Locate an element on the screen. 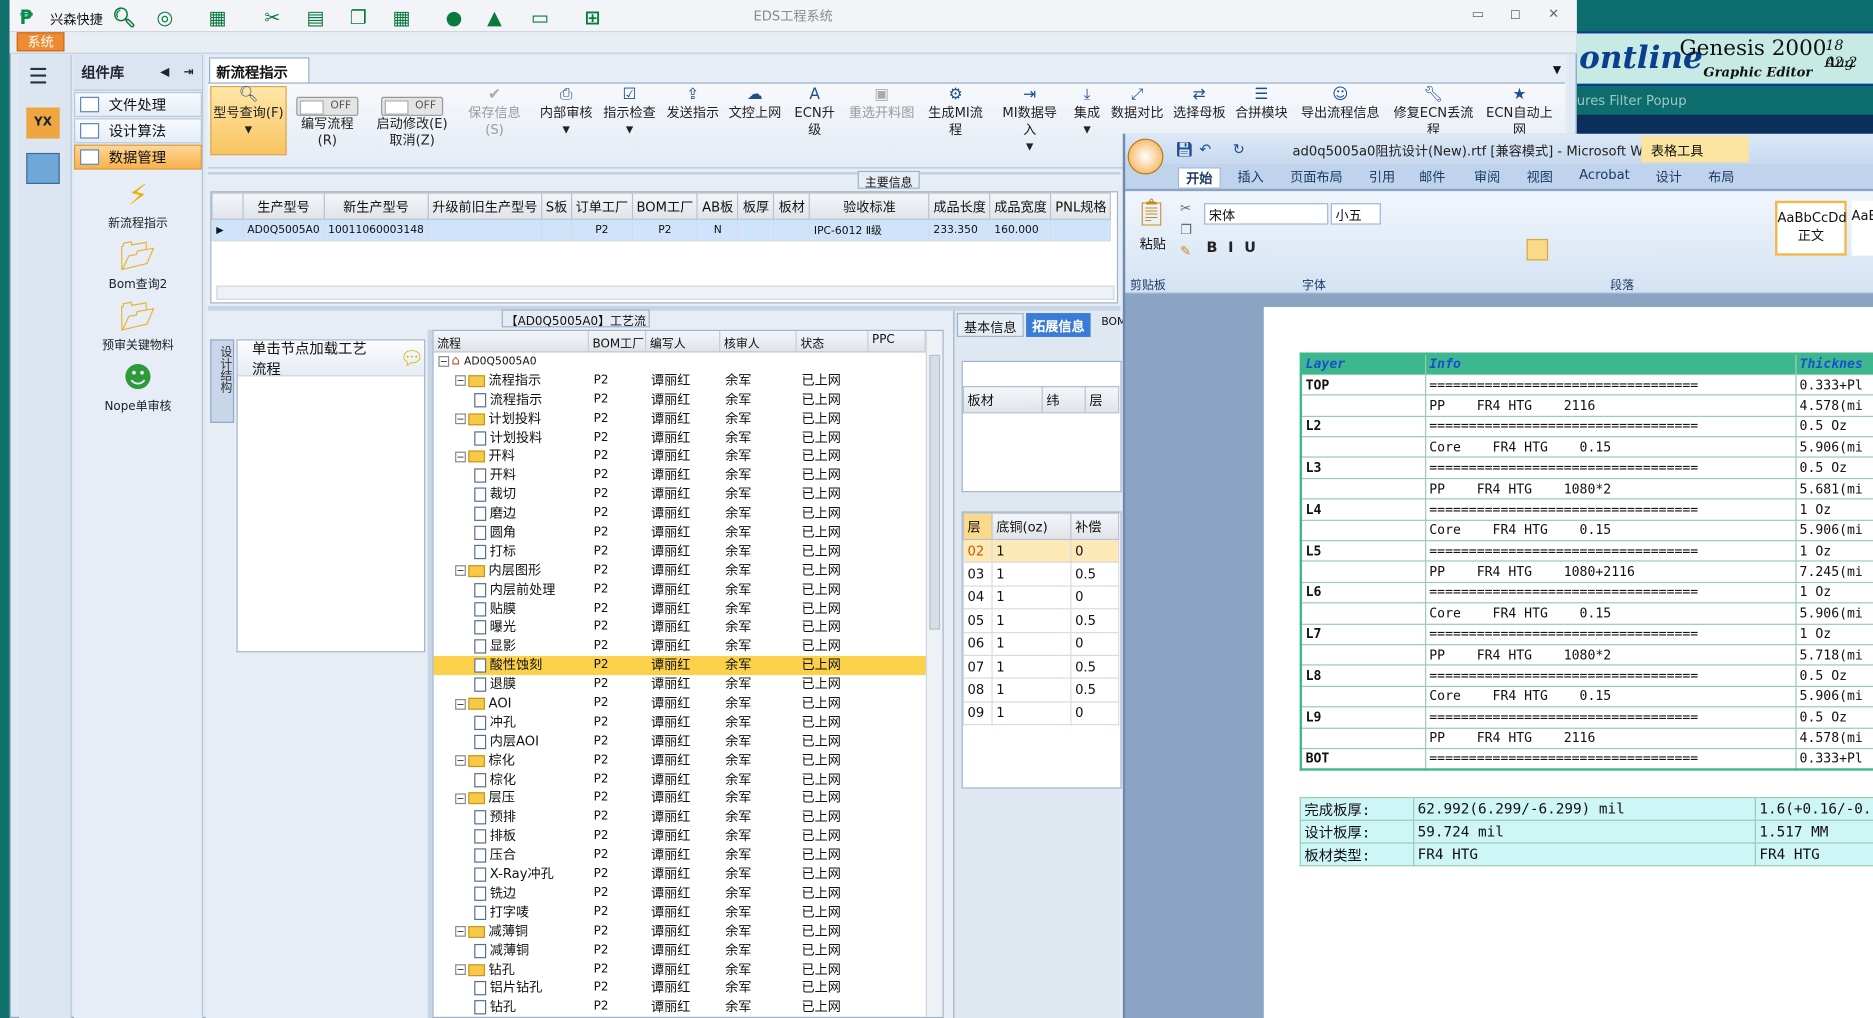 Image resolution: width=1873 pixels, height=1018 pixels. minimize-button: ▭ is located at coordinates (1478, 14).